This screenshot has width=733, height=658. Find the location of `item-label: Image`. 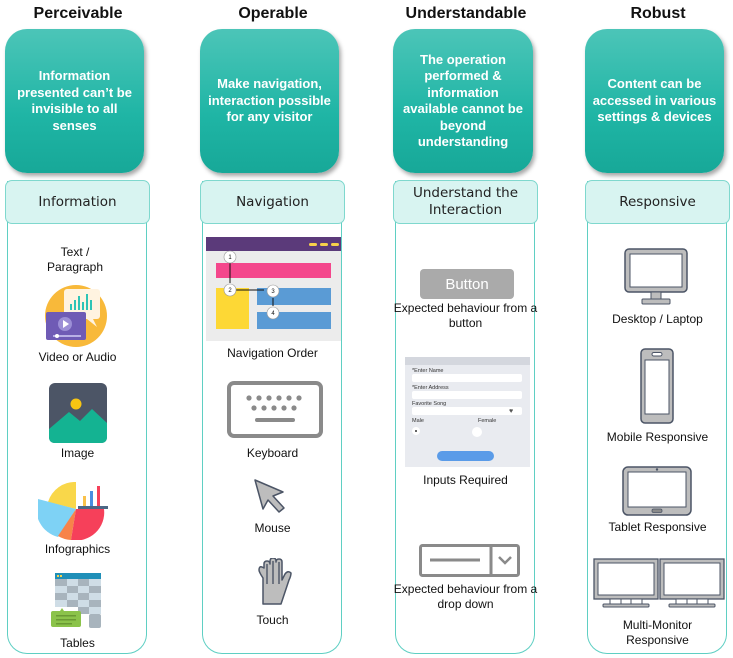

item-label: Image is located at coordinates (77, 453).